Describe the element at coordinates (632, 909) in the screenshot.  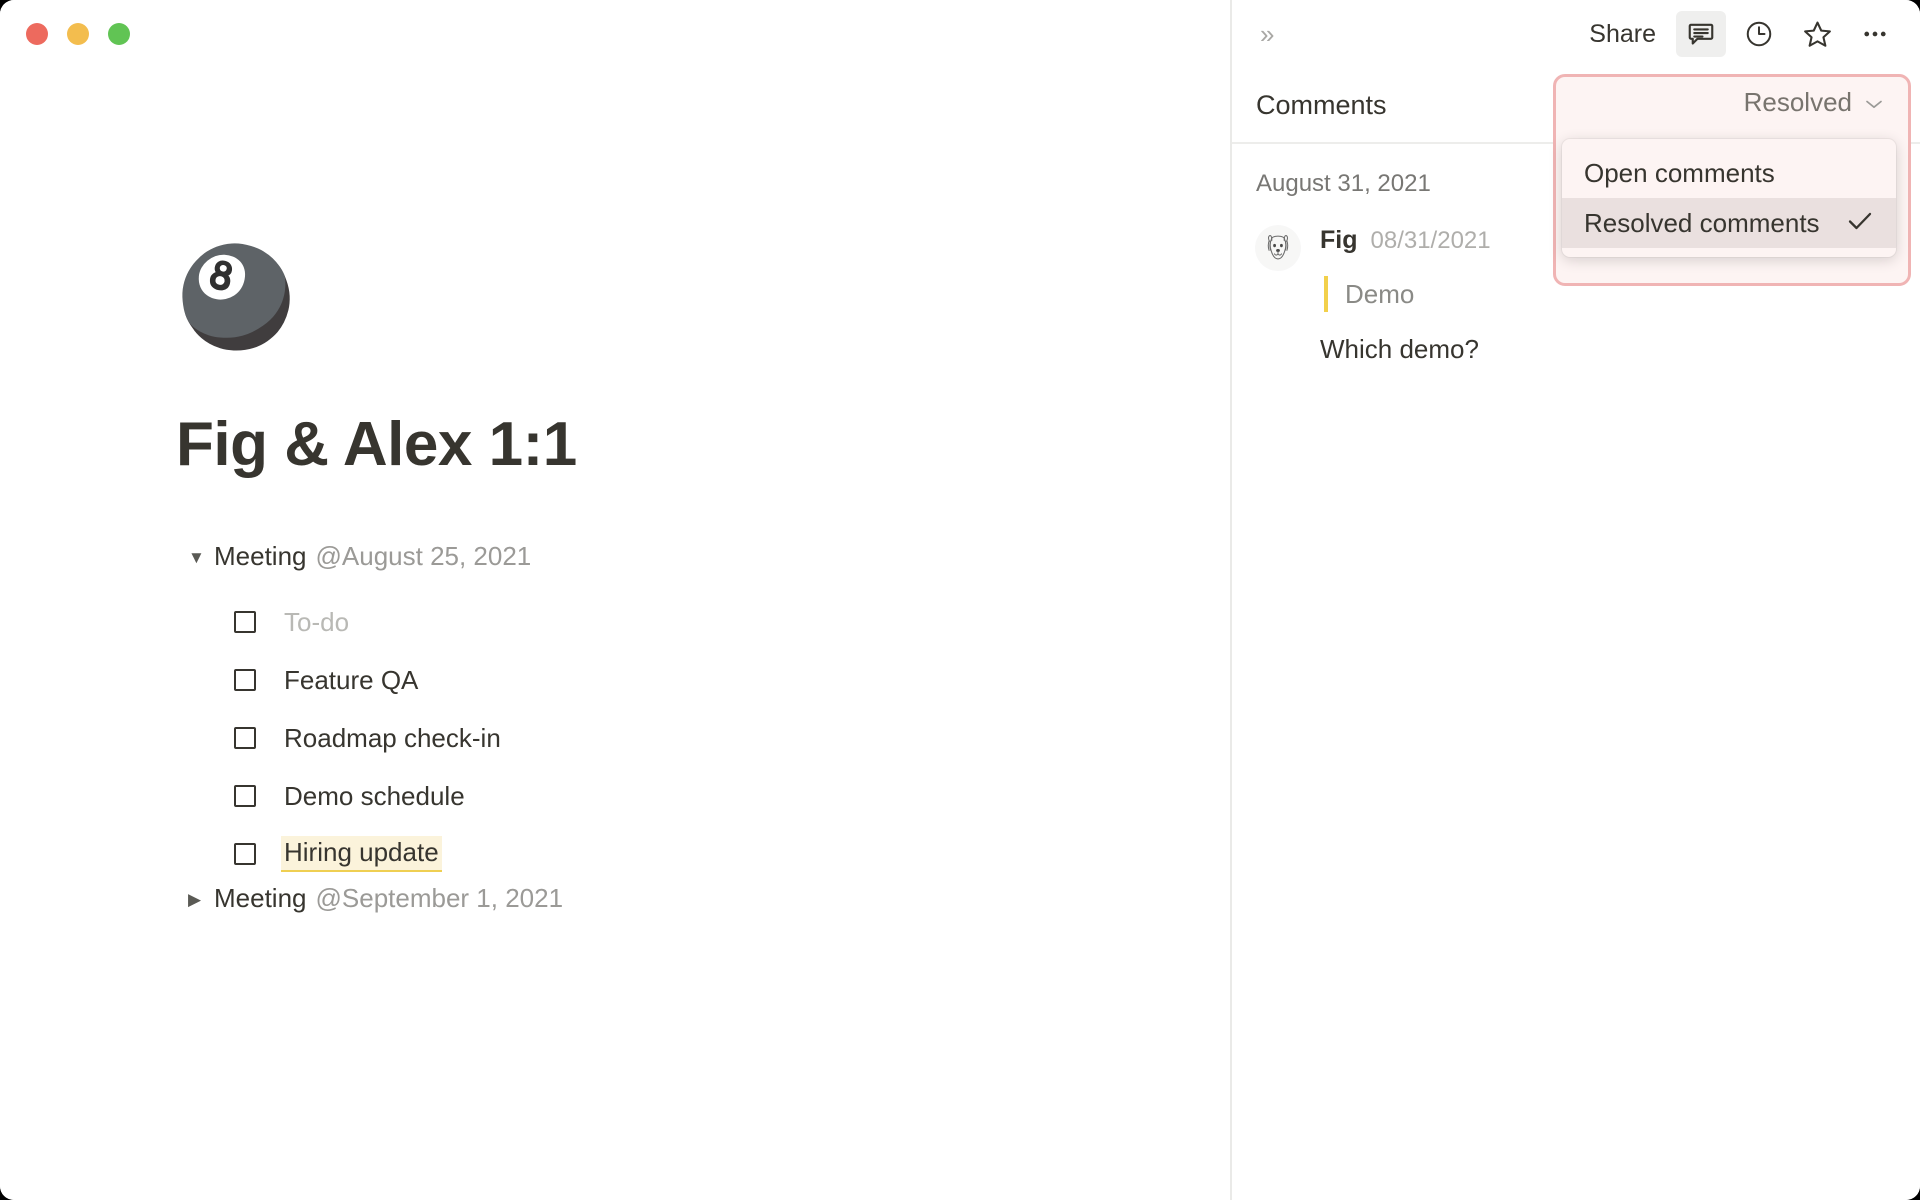
I see `toggle-block-meeting-sep1: Meeting @September 1, 2021` at that location.